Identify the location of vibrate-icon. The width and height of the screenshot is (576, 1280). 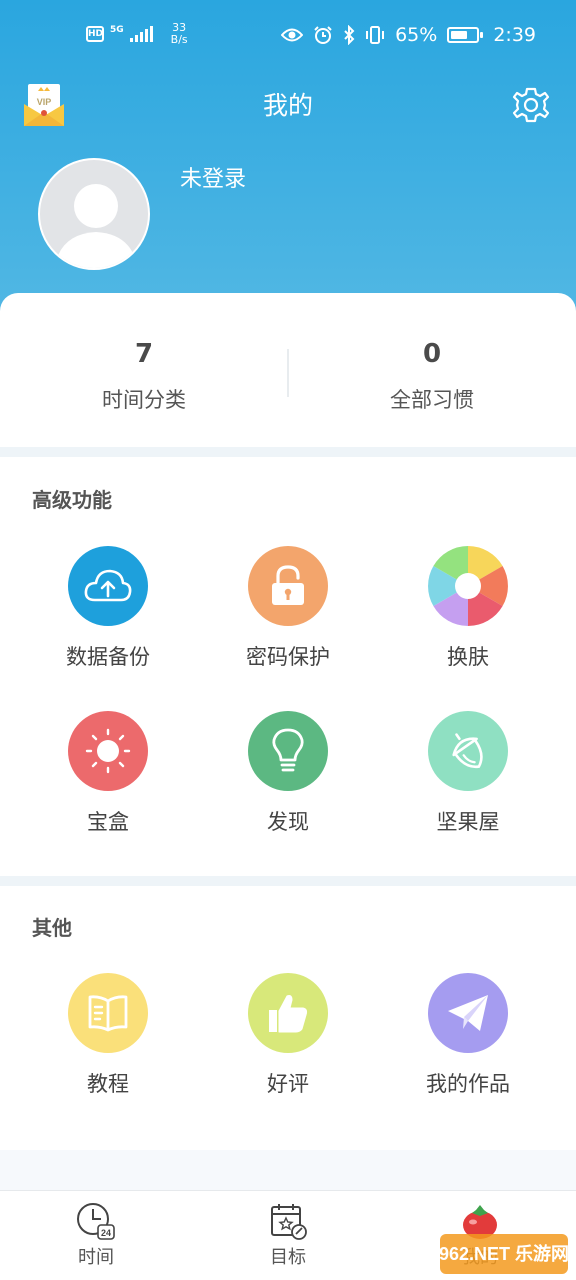
(375, 35).